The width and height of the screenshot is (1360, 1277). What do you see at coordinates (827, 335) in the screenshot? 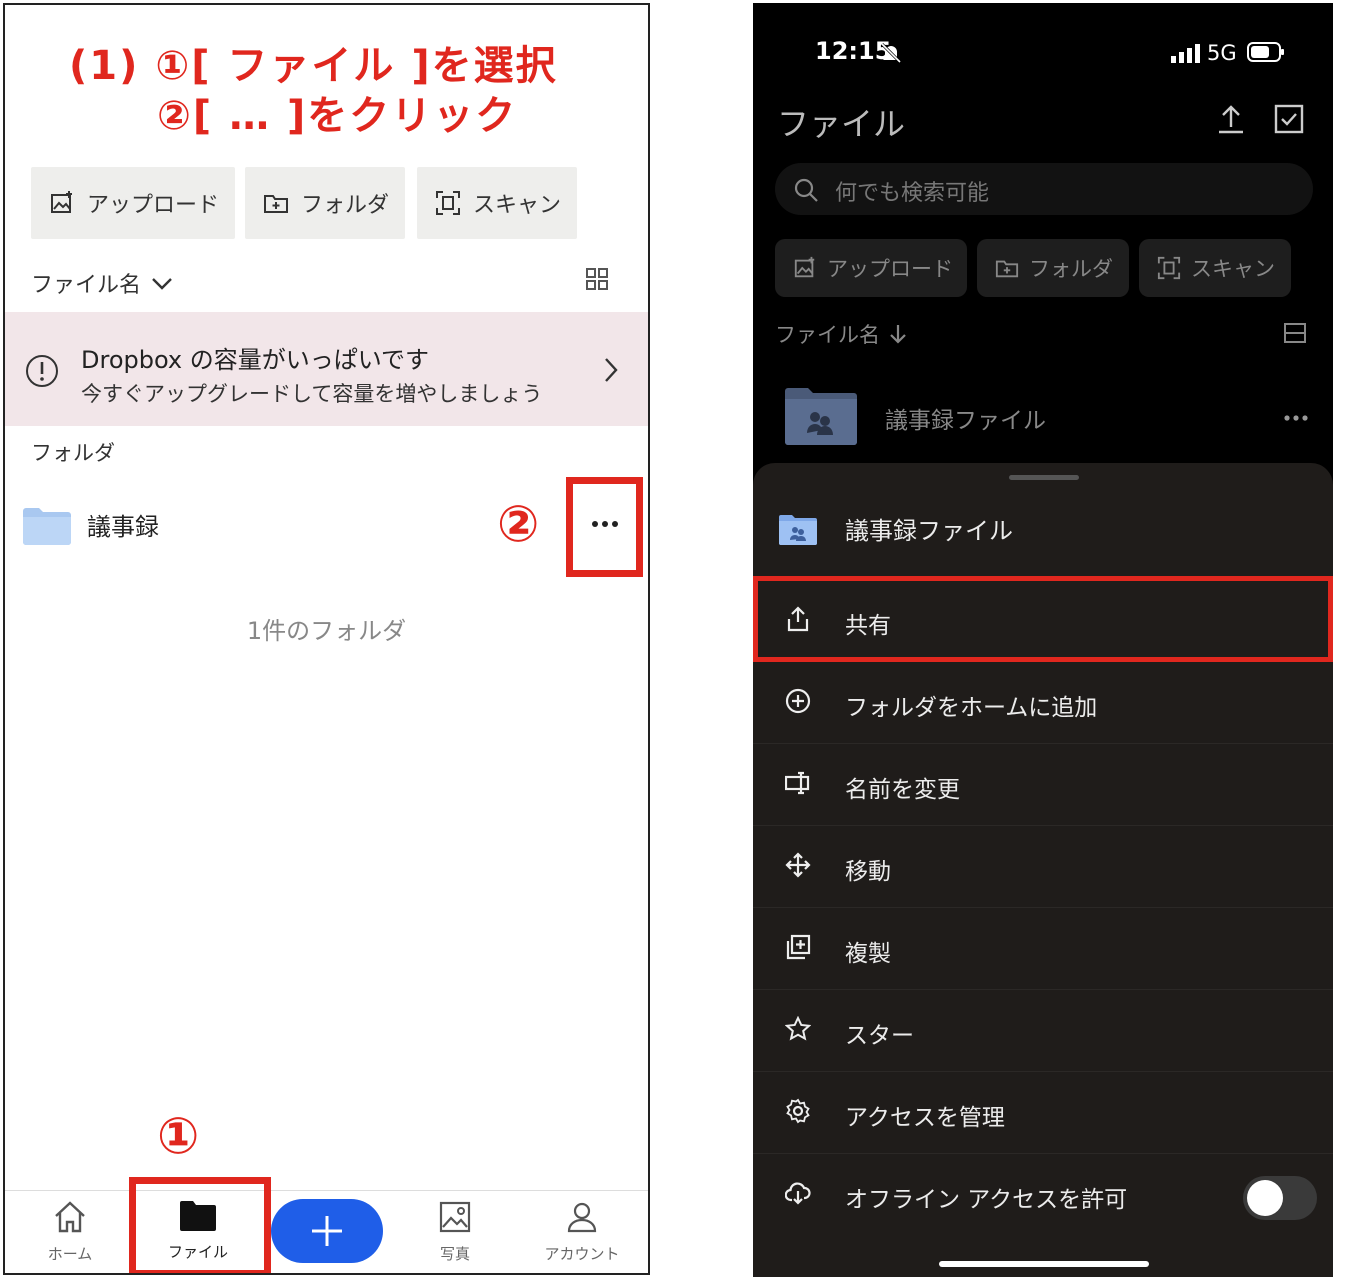
I see `sort-label-dark: ファイル名` at bounding box center [827, 335].